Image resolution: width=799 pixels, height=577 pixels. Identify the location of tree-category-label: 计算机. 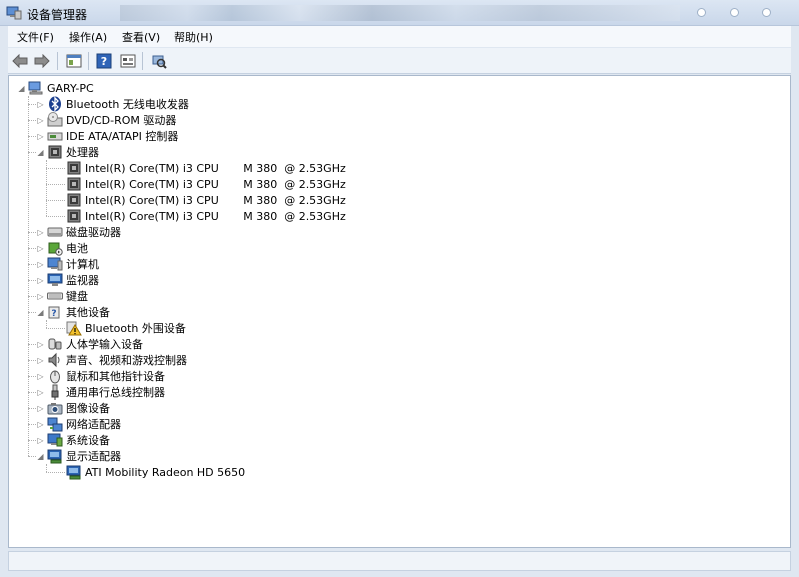
(82, 264).